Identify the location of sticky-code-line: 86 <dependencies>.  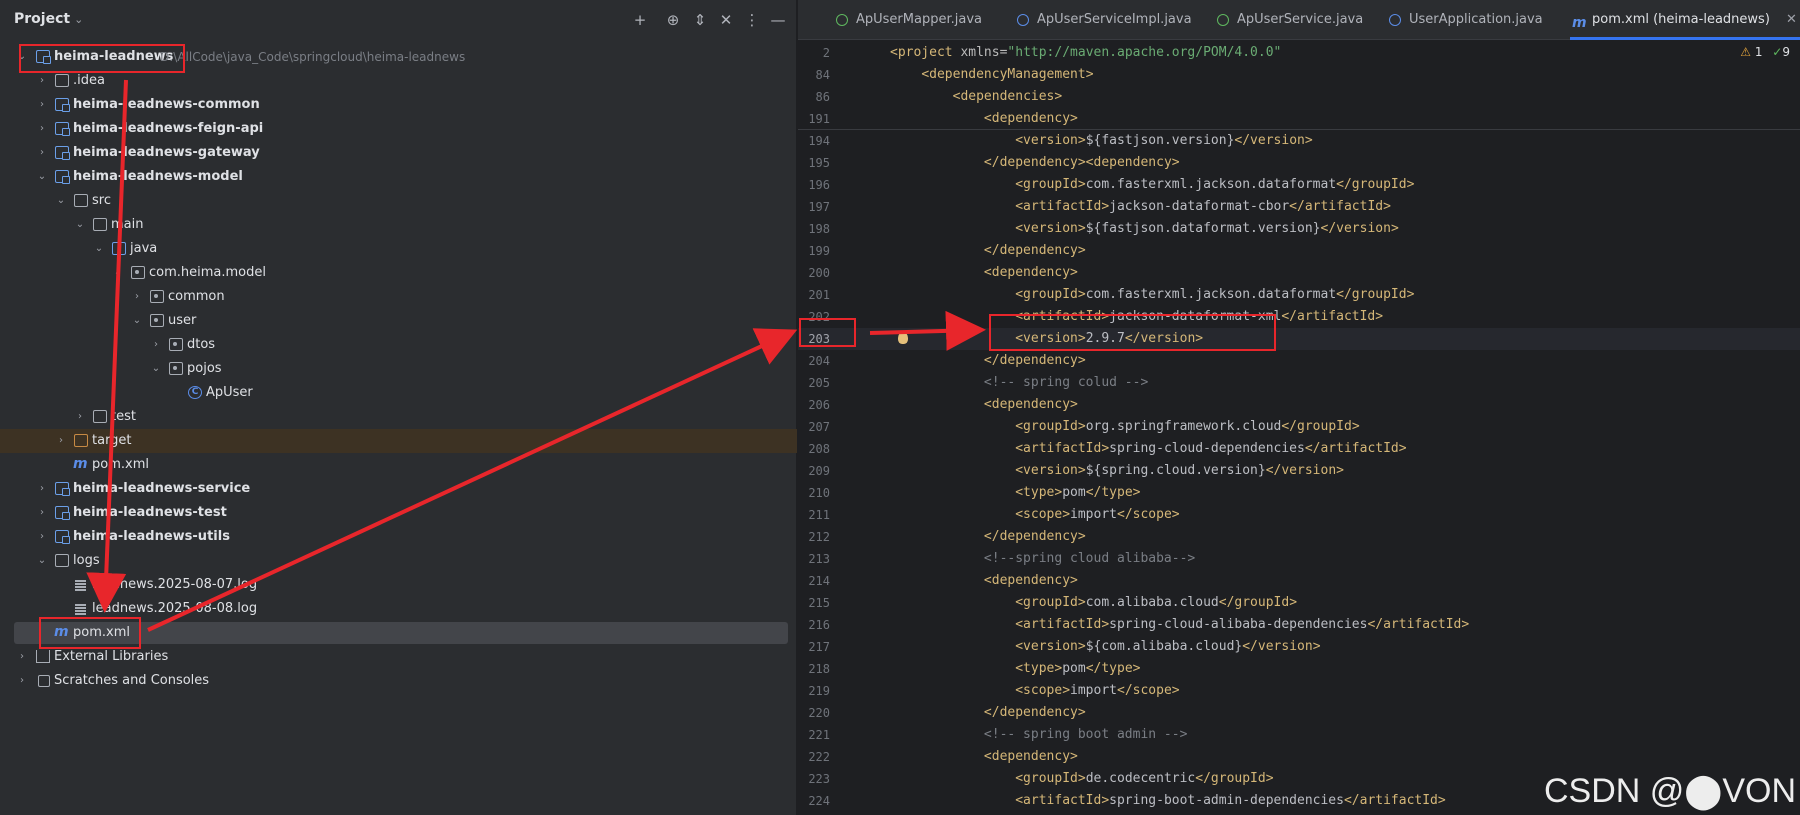
(1299, 97).